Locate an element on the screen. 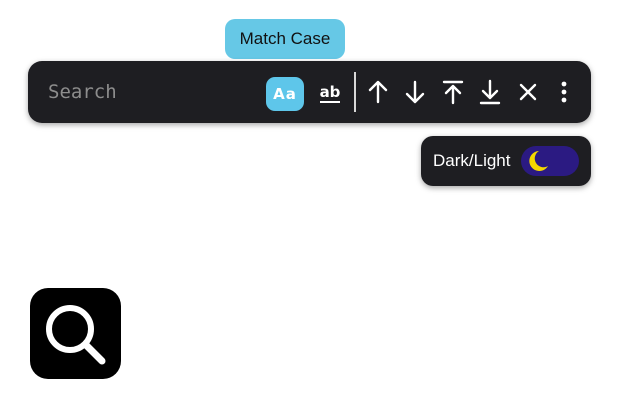  close-icon is located at coordinates (528, 92).